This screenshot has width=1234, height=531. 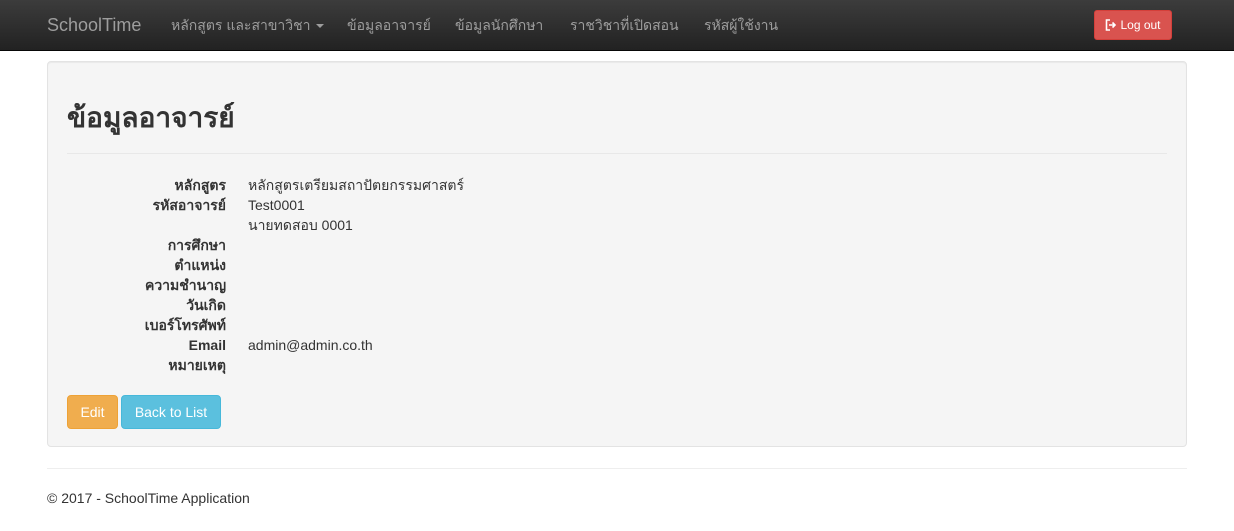 I want to click on page-title: ข้อมูลอาจารย์, so click(x=151, y=117).